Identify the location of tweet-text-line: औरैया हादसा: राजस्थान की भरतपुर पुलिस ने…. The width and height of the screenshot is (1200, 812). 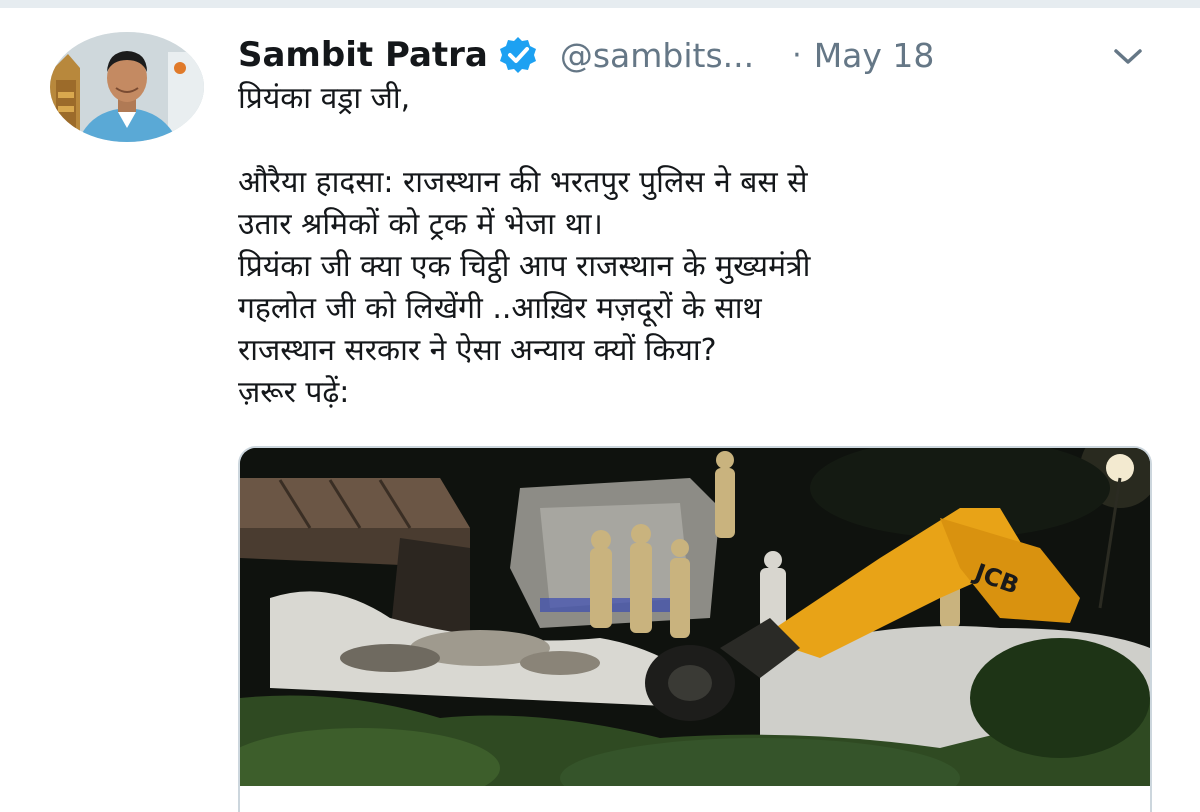
(523, 182).